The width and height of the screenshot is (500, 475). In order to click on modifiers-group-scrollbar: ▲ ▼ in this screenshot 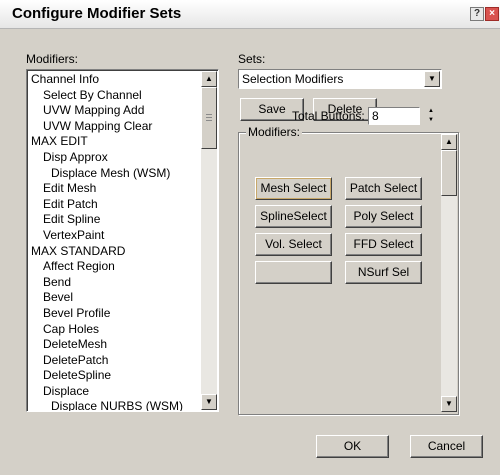, I will do `click(449, 273)`.